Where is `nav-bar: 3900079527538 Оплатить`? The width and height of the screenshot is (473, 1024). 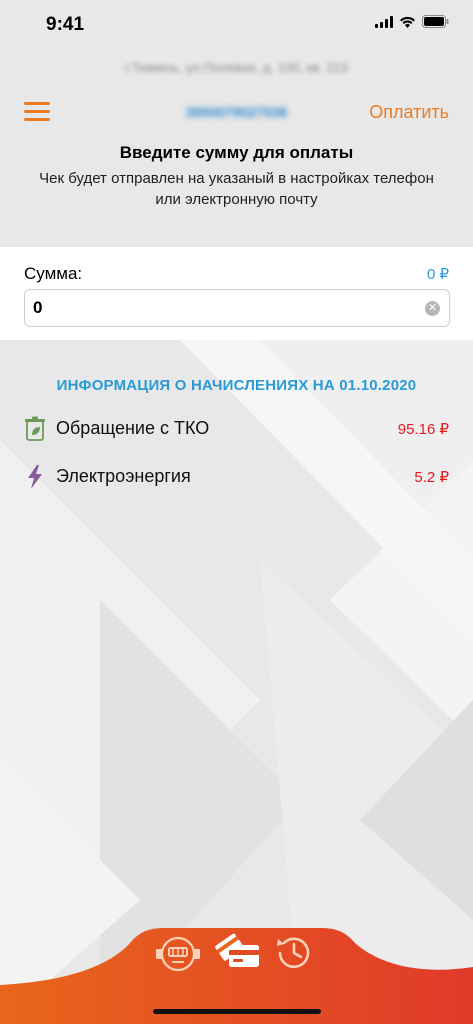 nav-bar: 3900079527538 Оплатить is located at coordinates (236, 116).